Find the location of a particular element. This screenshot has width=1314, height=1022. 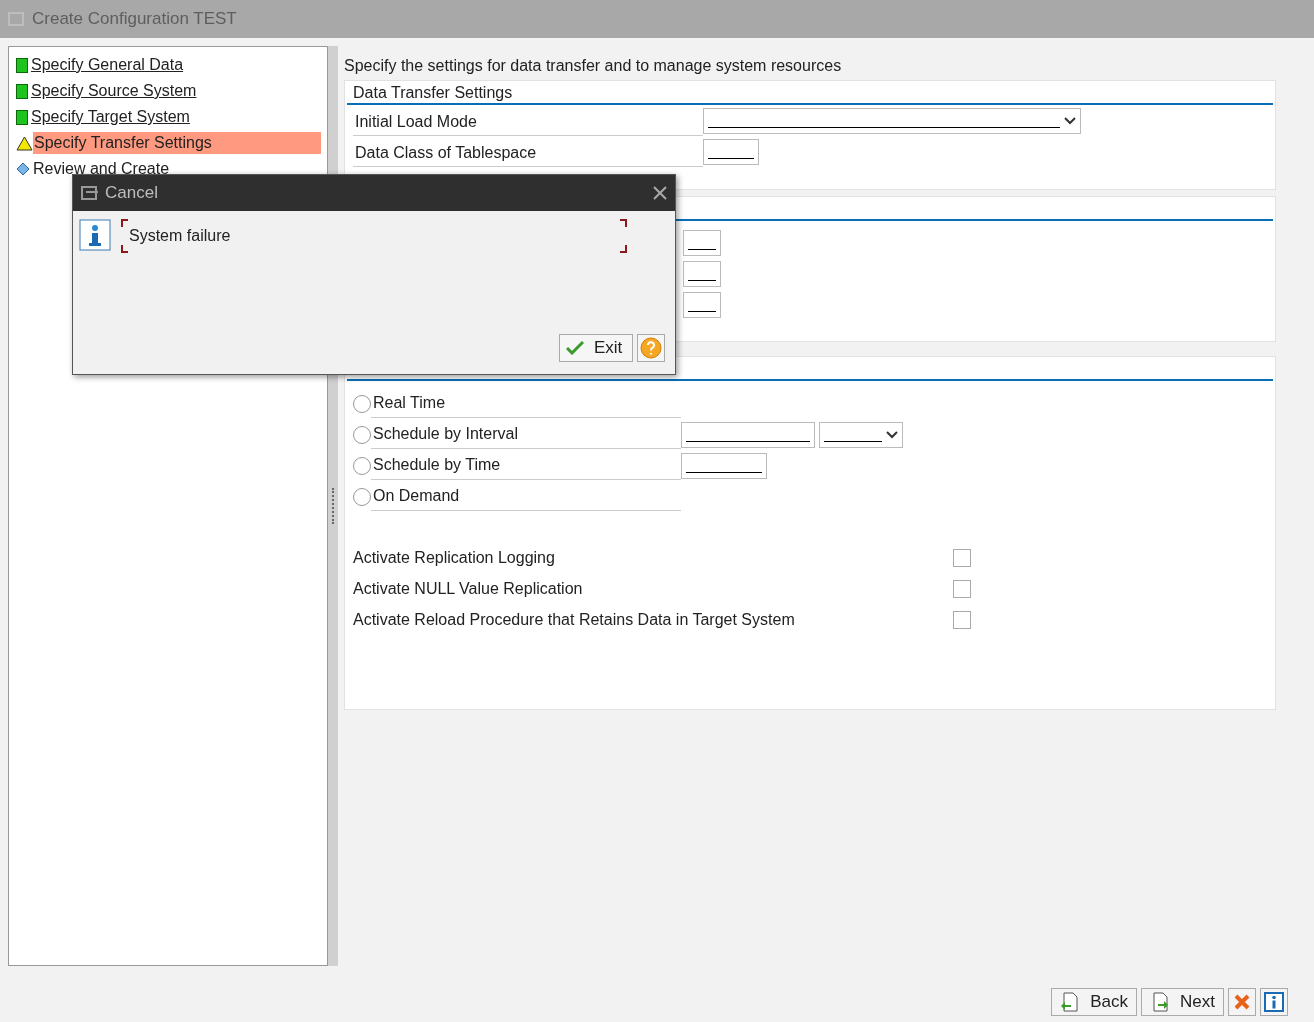

next-button: Next is located at coordinates (1182, 1002).